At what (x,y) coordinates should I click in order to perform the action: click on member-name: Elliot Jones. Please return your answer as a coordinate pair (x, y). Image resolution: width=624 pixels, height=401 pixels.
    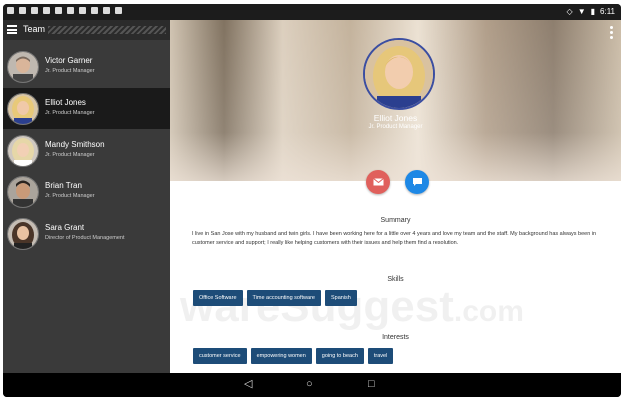
    Looking at the image, I should click on (65, 102).